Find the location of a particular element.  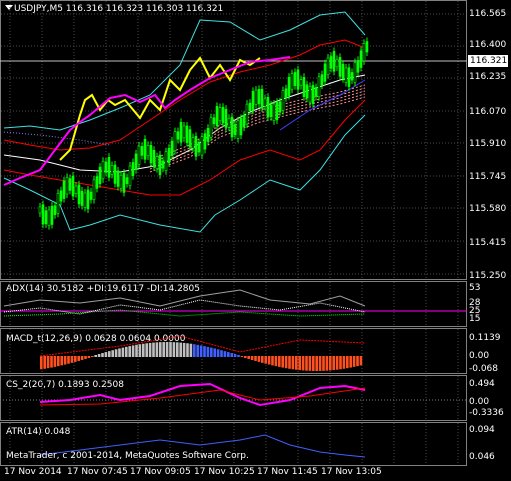

price-tick: 115.250 is located at coordinates (488, 276).